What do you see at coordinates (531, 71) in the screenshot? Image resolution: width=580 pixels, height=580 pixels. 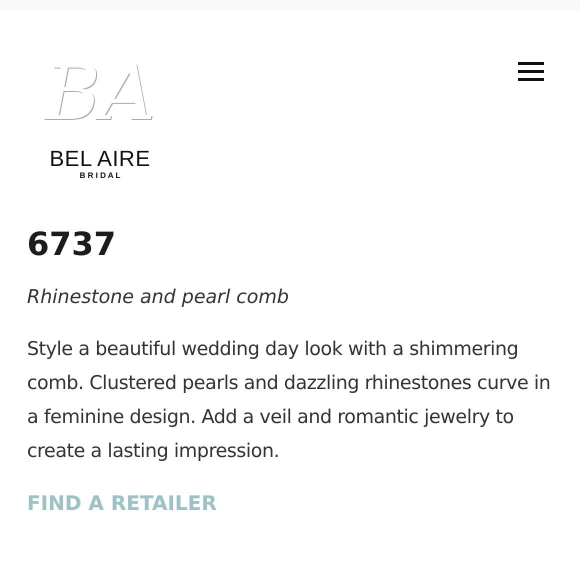 I see `menu-icon` at bounding box center [531, 71].